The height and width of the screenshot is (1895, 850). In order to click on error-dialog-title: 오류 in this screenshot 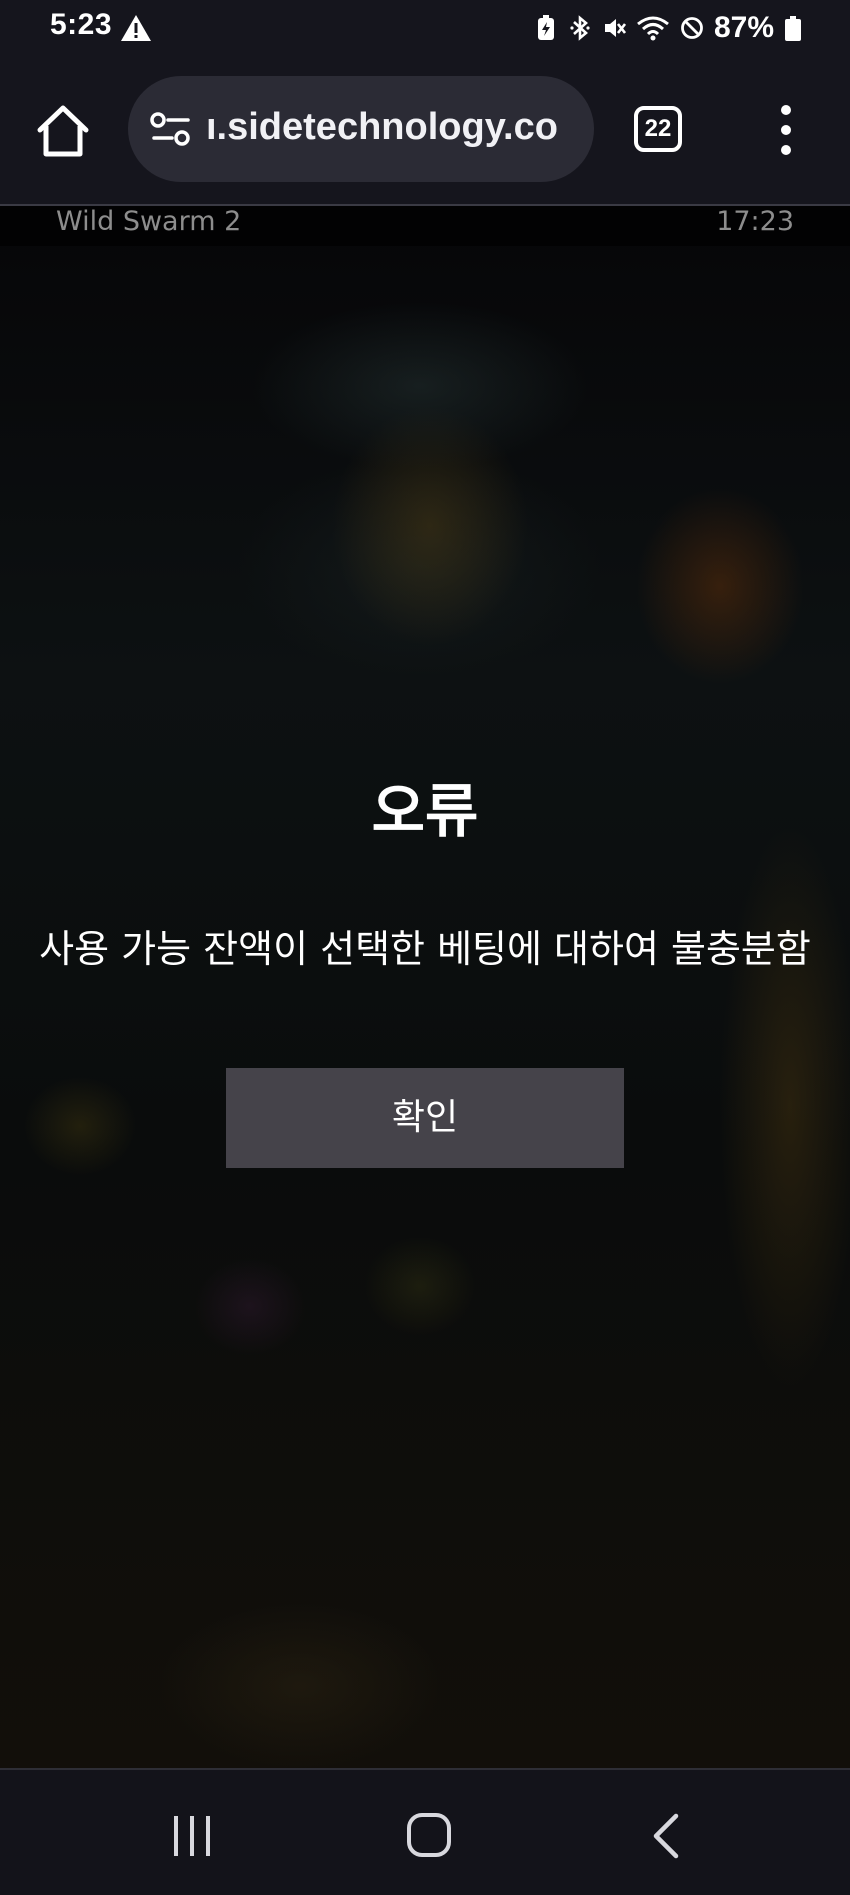, I will do `click(425, 811)`.